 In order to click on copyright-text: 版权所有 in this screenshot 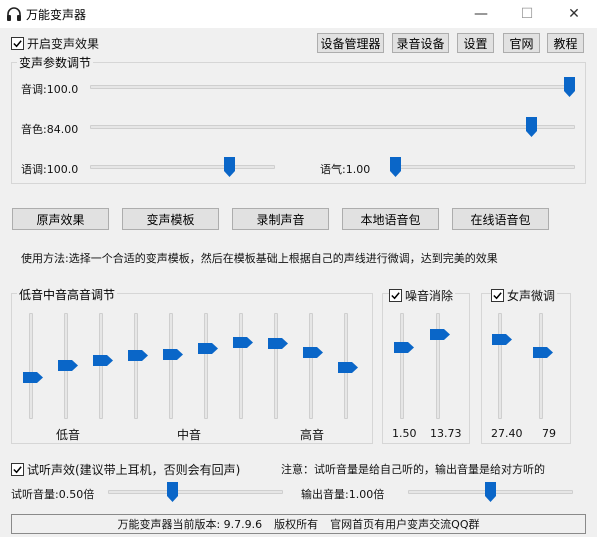, I will do `click(296, 524)`.